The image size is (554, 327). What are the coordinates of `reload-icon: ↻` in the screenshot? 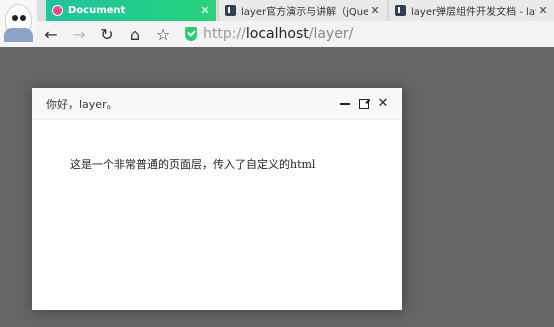 It's located at (107, 34).